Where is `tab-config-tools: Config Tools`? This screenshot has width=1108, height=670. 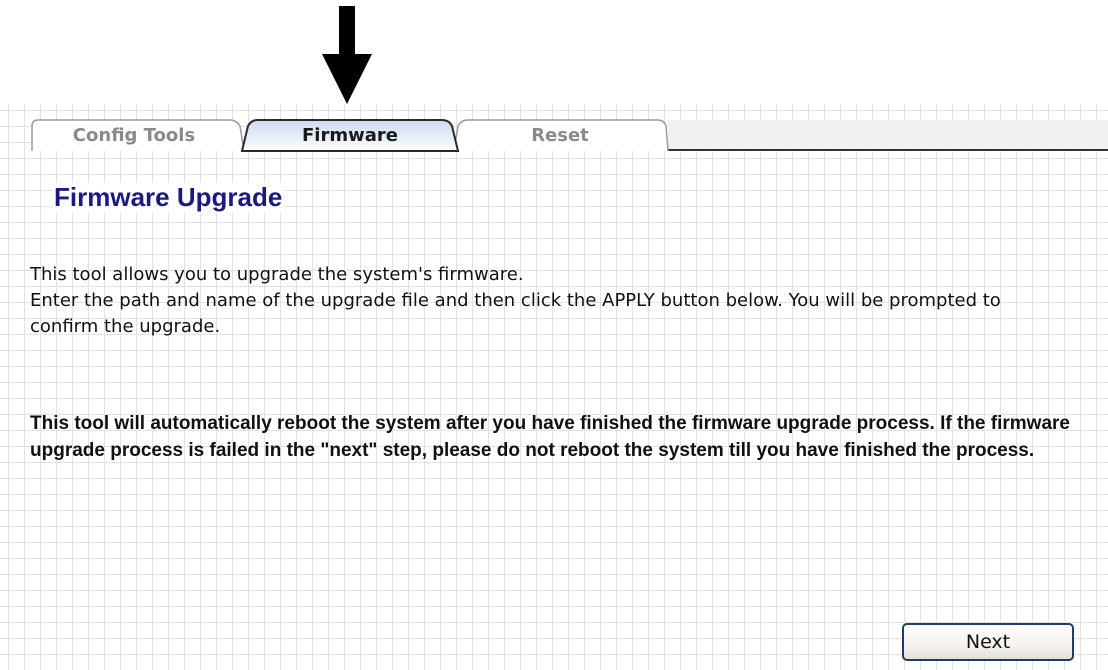
tab-config-tools: Config Tools is located at coordinates (134, 136).